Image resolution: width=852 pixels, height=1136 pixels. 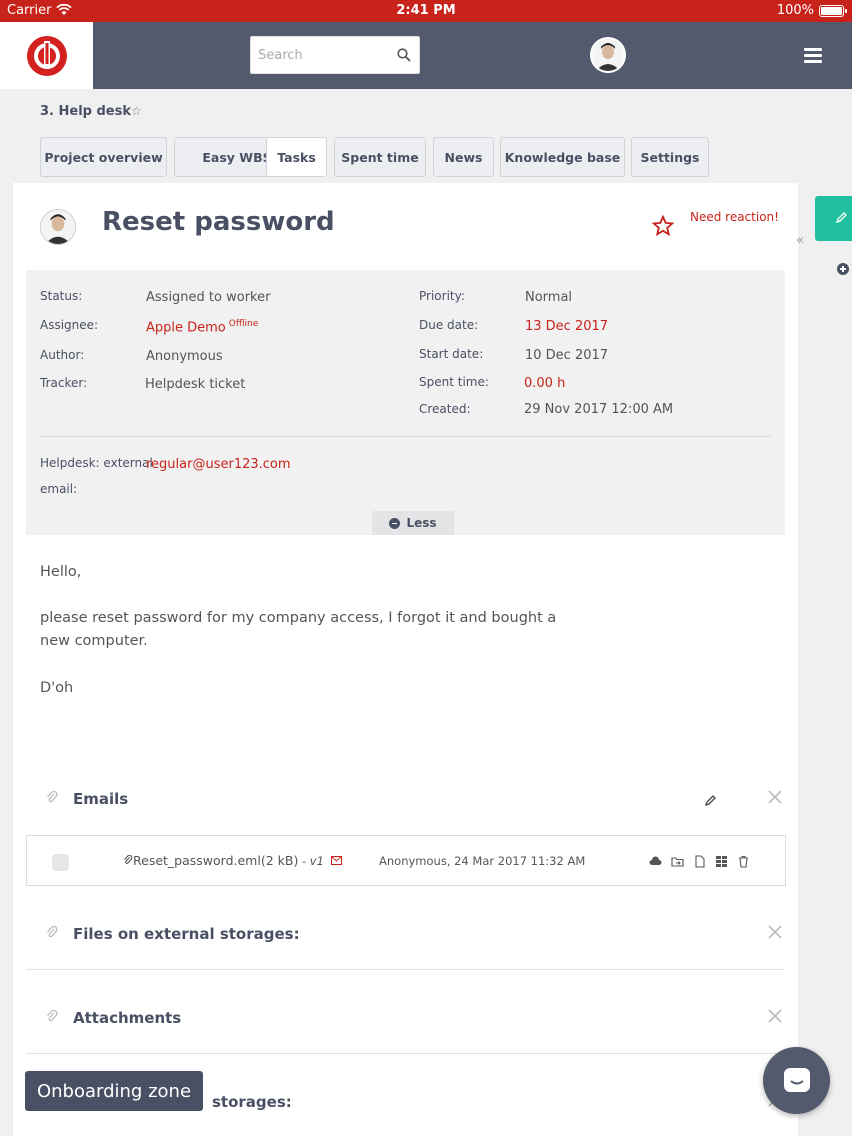 I want to click on collapse-sidebar-icon: «, so click(x=800, y=240).